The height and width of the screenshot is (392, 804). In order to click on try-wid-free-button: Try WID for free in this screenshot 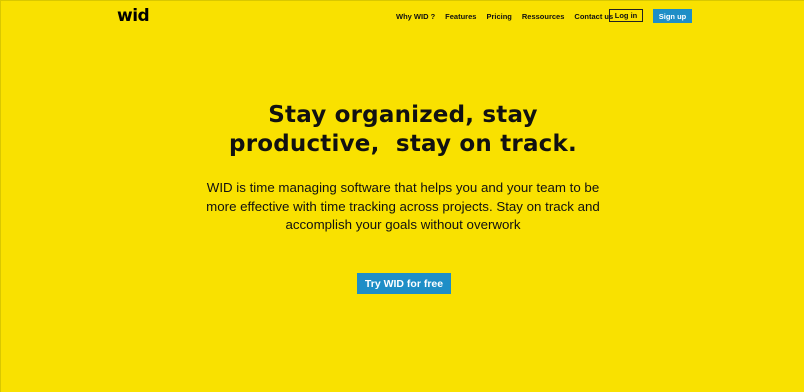, I will do `click(404, 283)`.